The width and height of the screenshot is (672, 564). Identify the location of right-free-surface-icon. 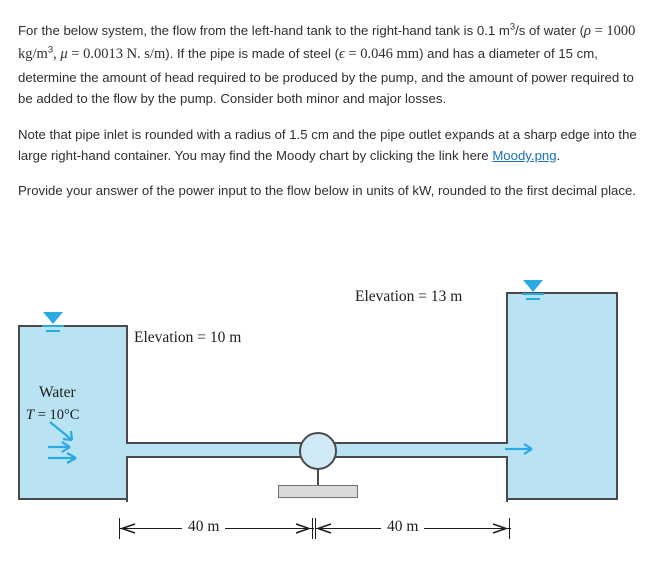
(533, 291).